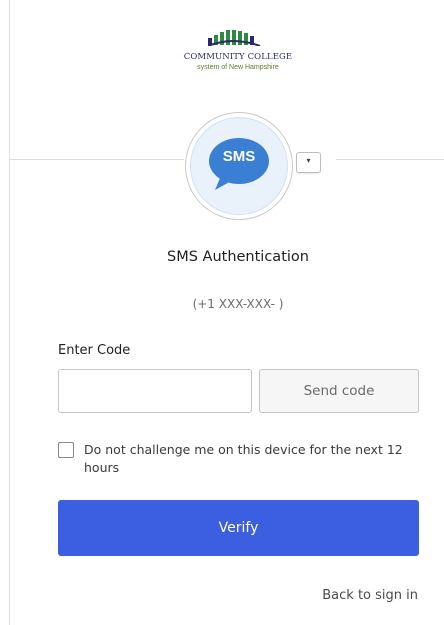 The width and height of the screenshot is (444, 625). What do you see at coordinates (234, 38) in the screenshot?
I see `logo-mark-icon` at bounding box center [234, 38].